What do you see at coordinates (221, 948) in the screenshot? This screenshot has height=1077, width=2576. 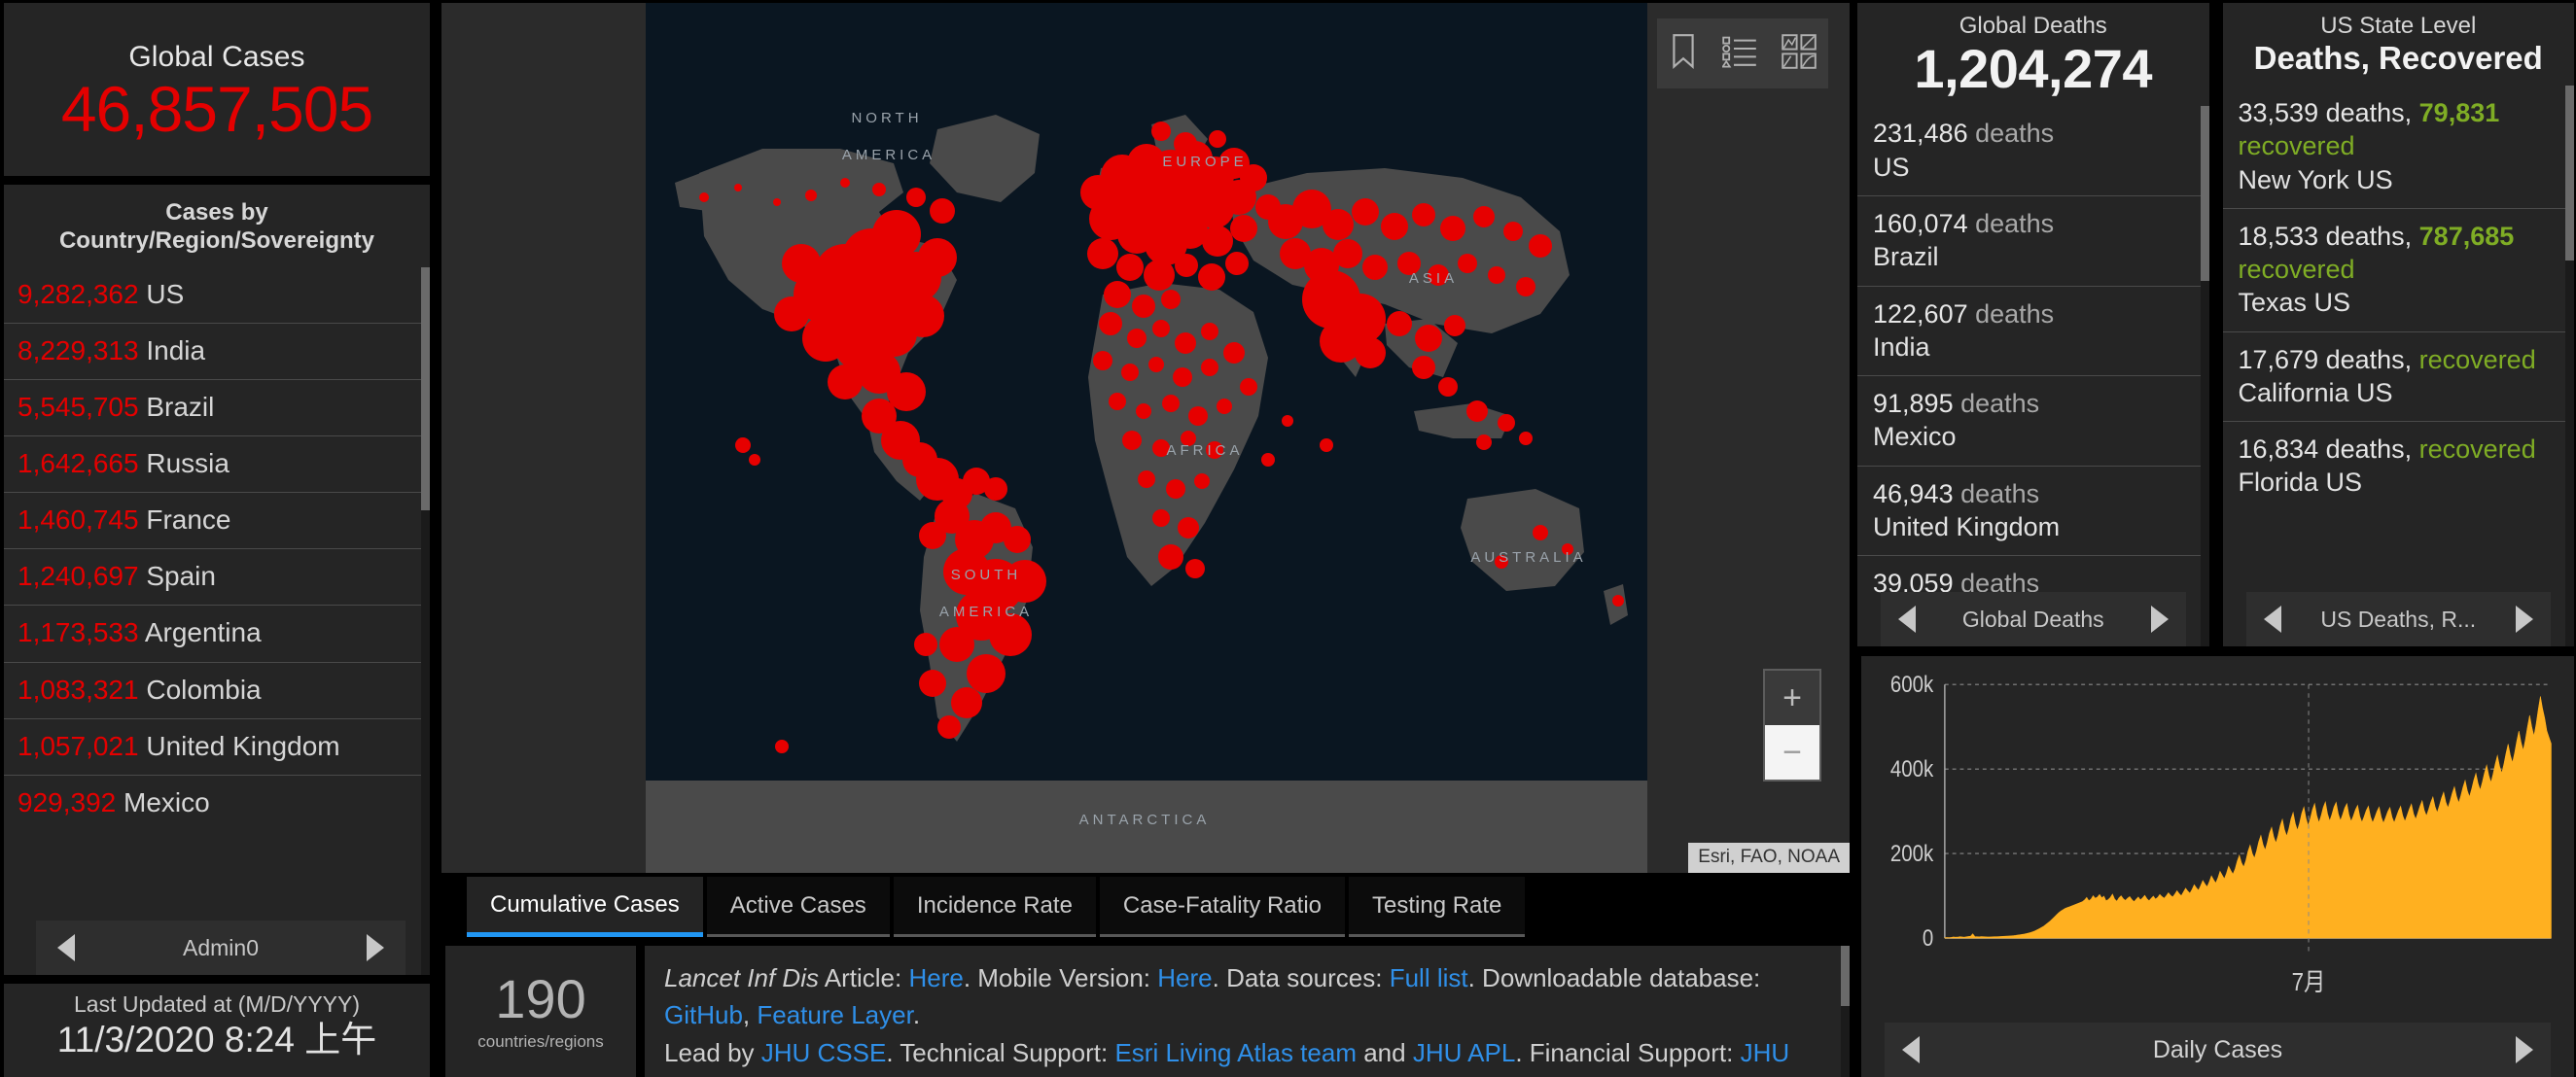 I see `cases-by-country-nav: Admin0` at bounding box center [221, 948].